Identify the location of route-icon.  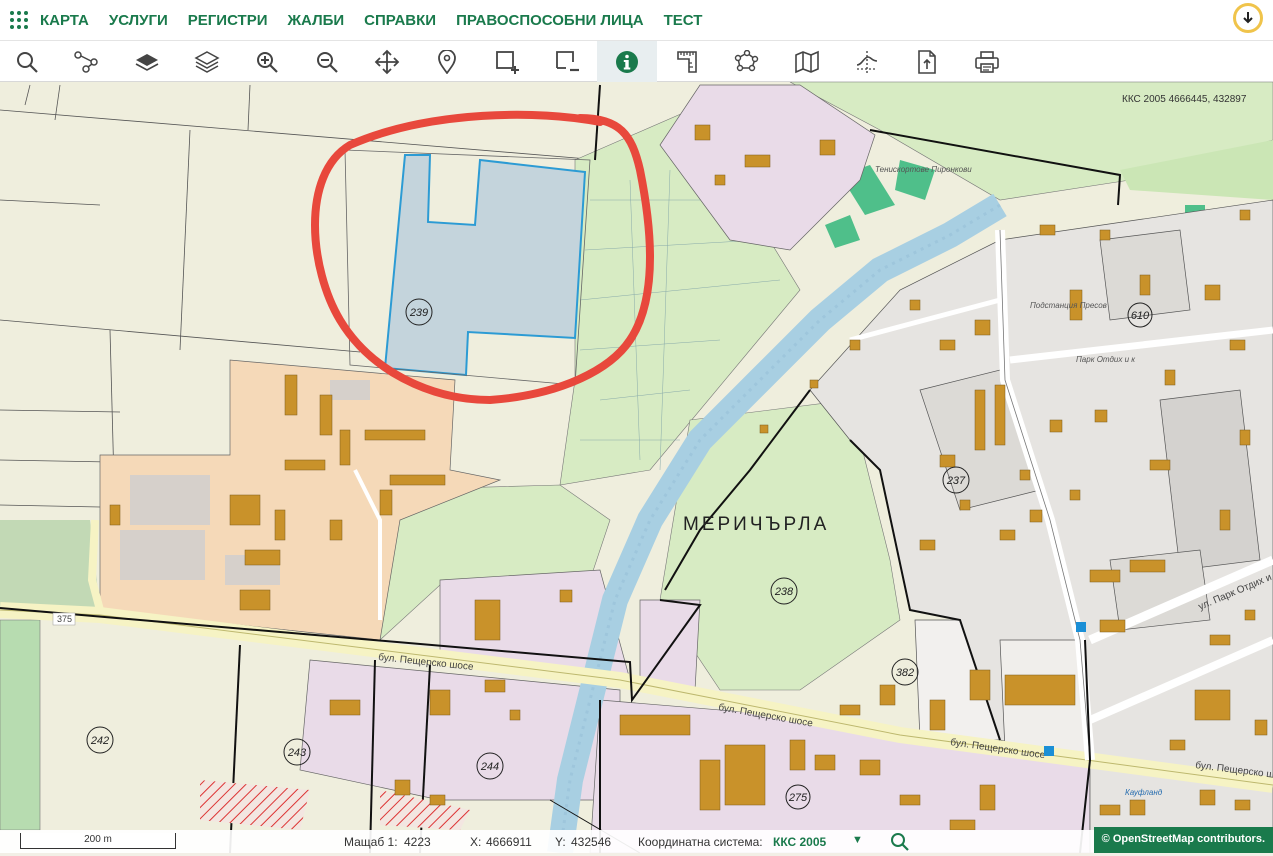
(87, 61).